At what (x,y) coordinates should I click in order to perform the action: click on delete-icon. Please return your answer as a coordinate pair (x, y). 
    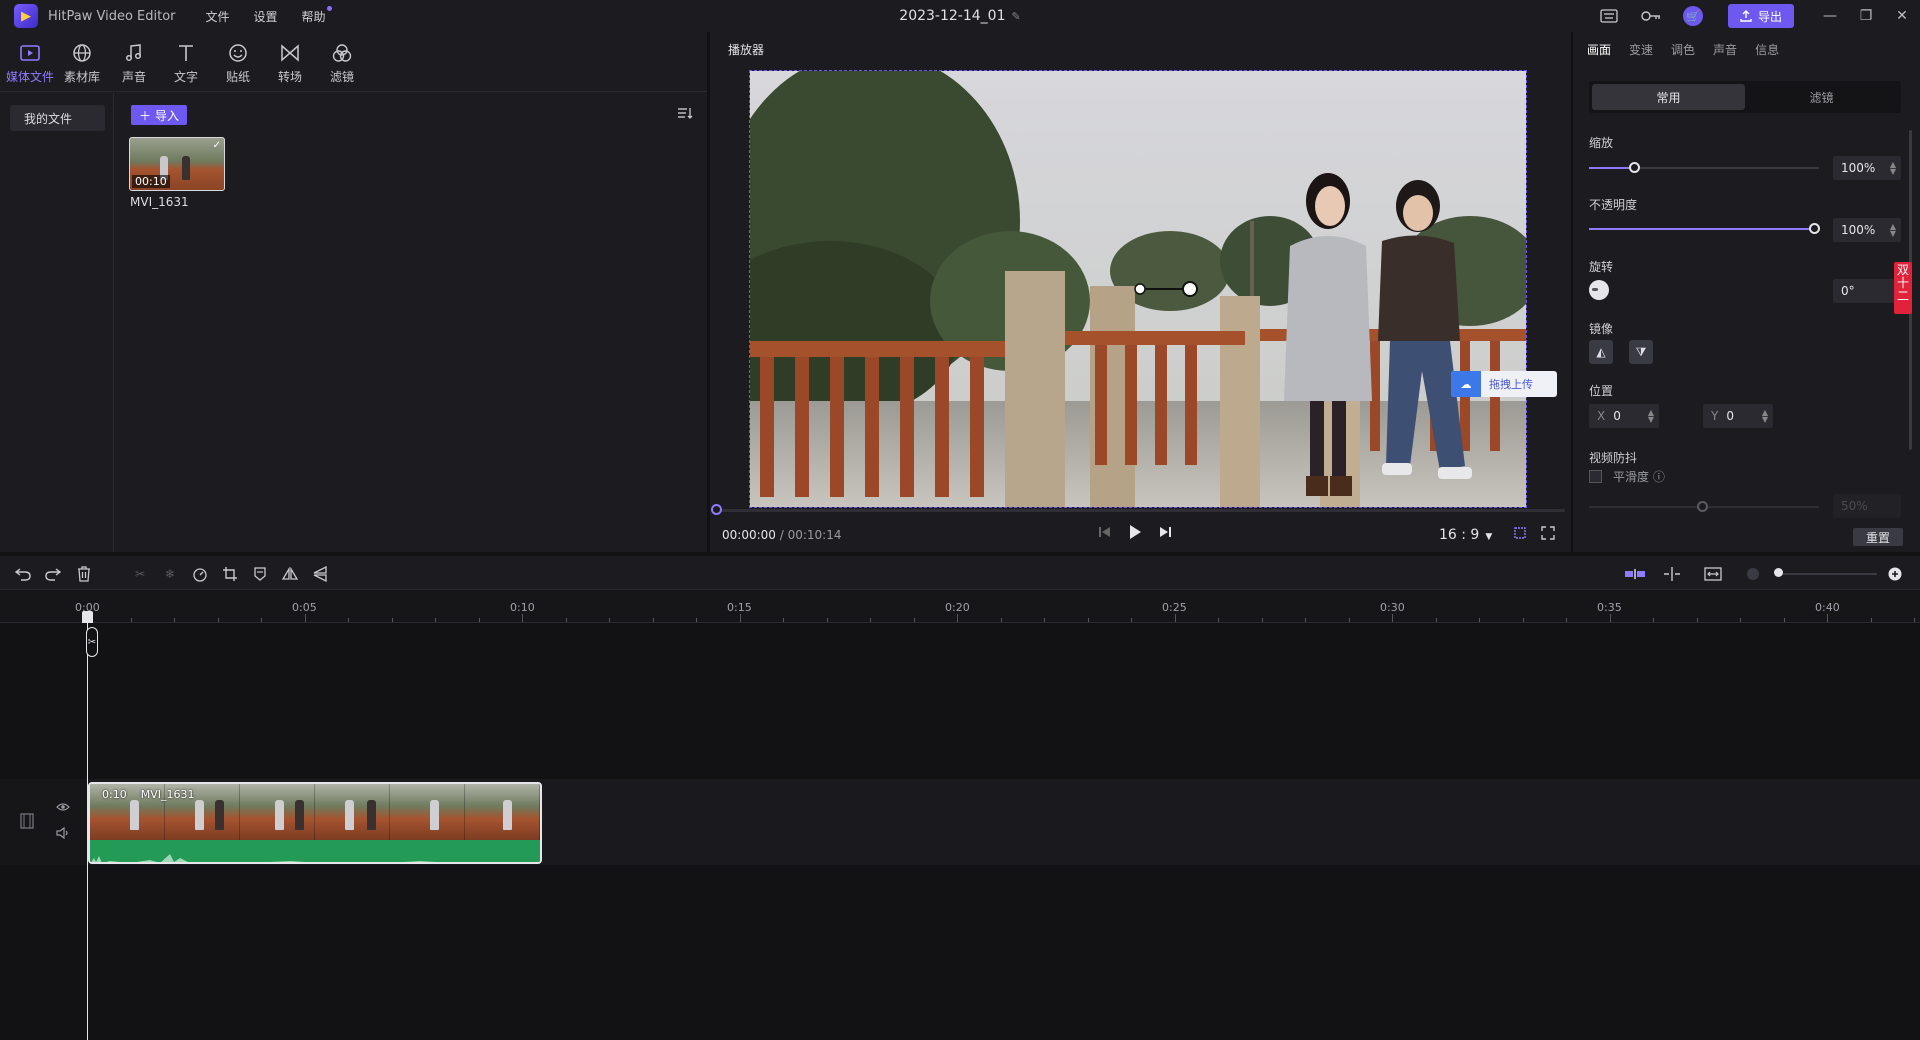
    Looking at the image, I should click on (84, 574).